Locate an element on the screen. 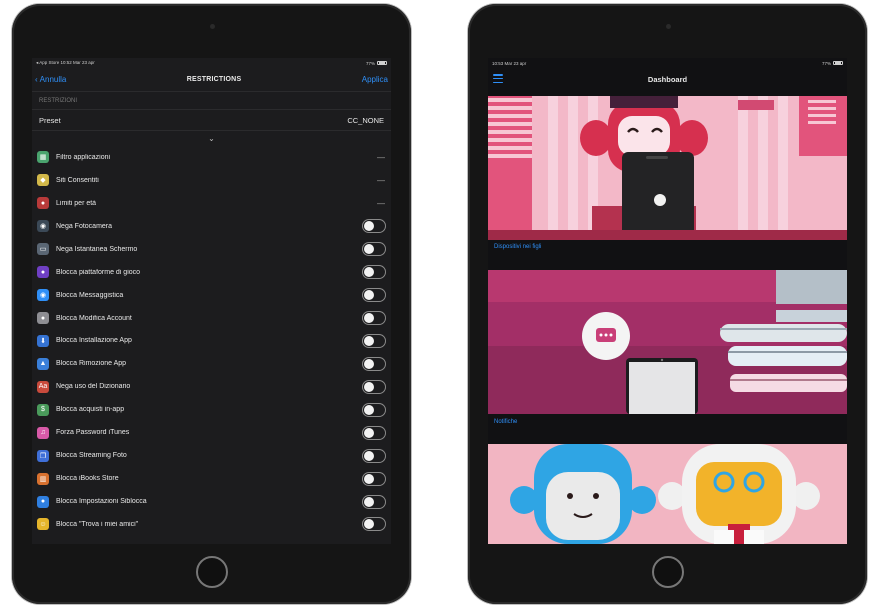 This screenshot has height=607, width=869. camera-icon: ◉ is located at coordinates (43, 226).